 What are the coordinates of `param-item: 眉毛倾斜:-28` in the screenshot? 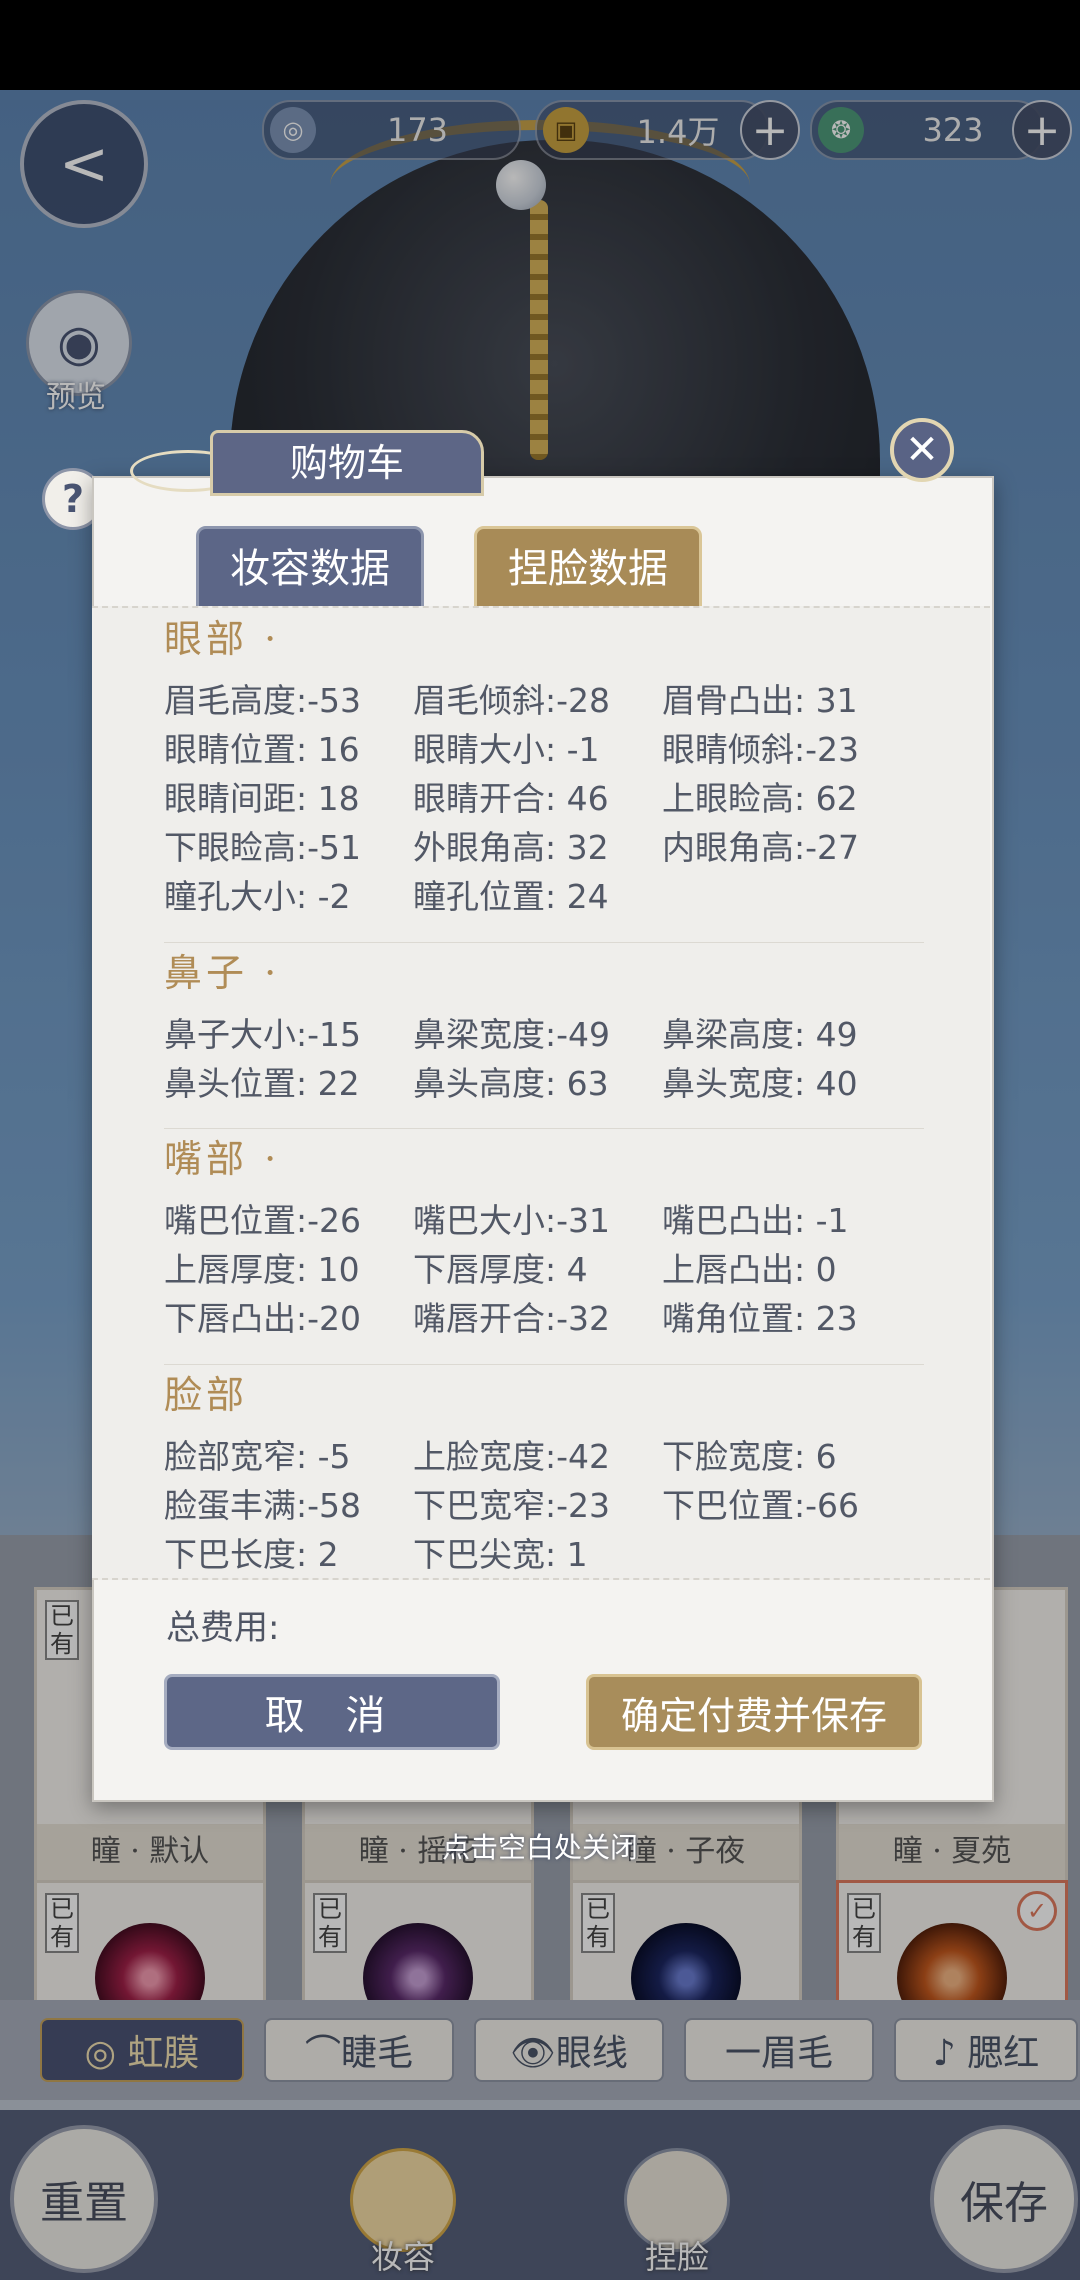 It's located at (512, 700).